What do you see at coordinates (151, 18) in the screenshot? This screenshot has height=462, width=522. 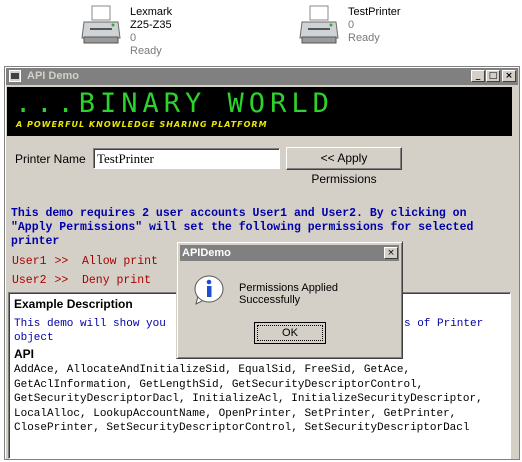 I see `printer-name: Lexmark Z25-Z35` at bounding box center [151, 18].